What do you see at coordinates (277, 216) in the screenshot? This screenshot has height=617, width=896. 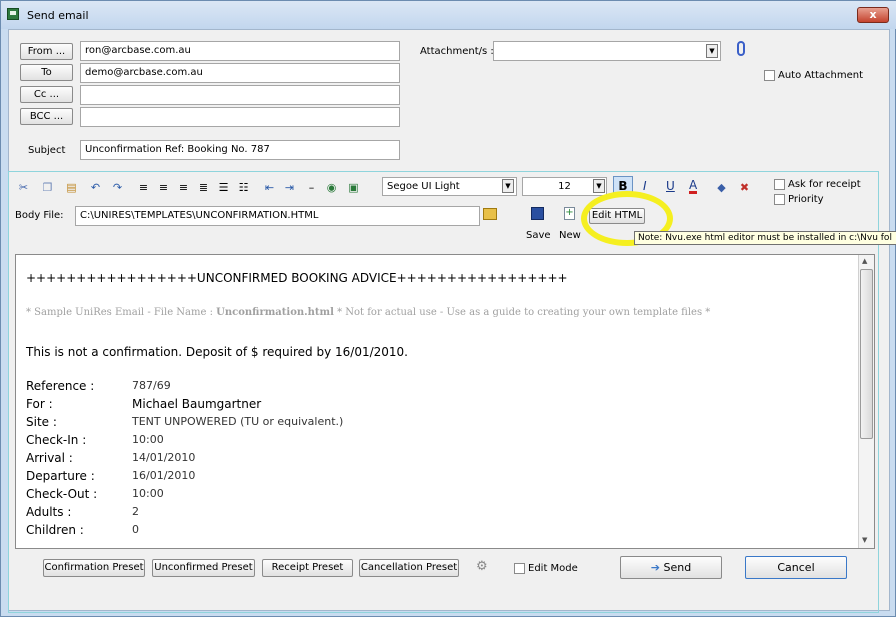 I see `body-file-field: C:\UNIRES\TEMPLATES\UNCONFIRMATION.HTML` at bounding box center [277, 216].